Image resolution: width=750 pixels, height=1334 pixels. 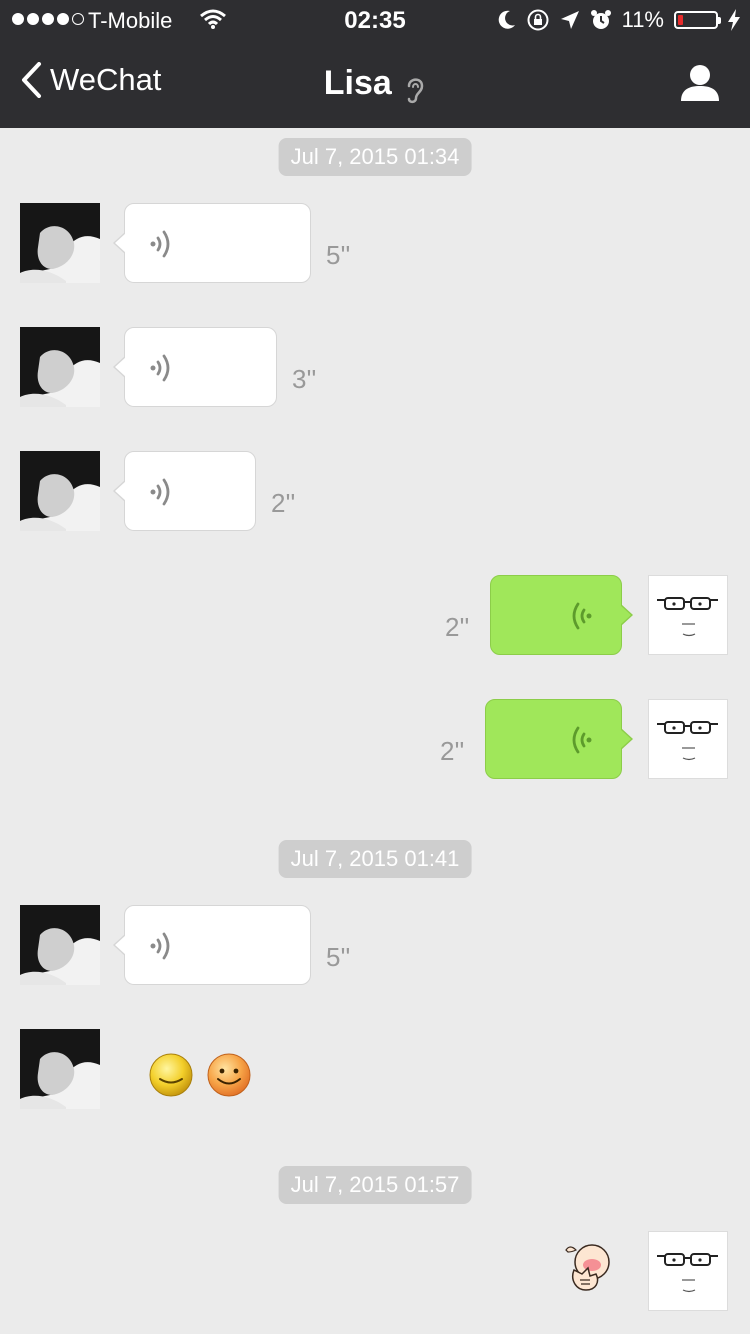 What do you see at coordinates (680, 20) in the screenshot?
I see `battery-level` at bounding box center [680, 20].